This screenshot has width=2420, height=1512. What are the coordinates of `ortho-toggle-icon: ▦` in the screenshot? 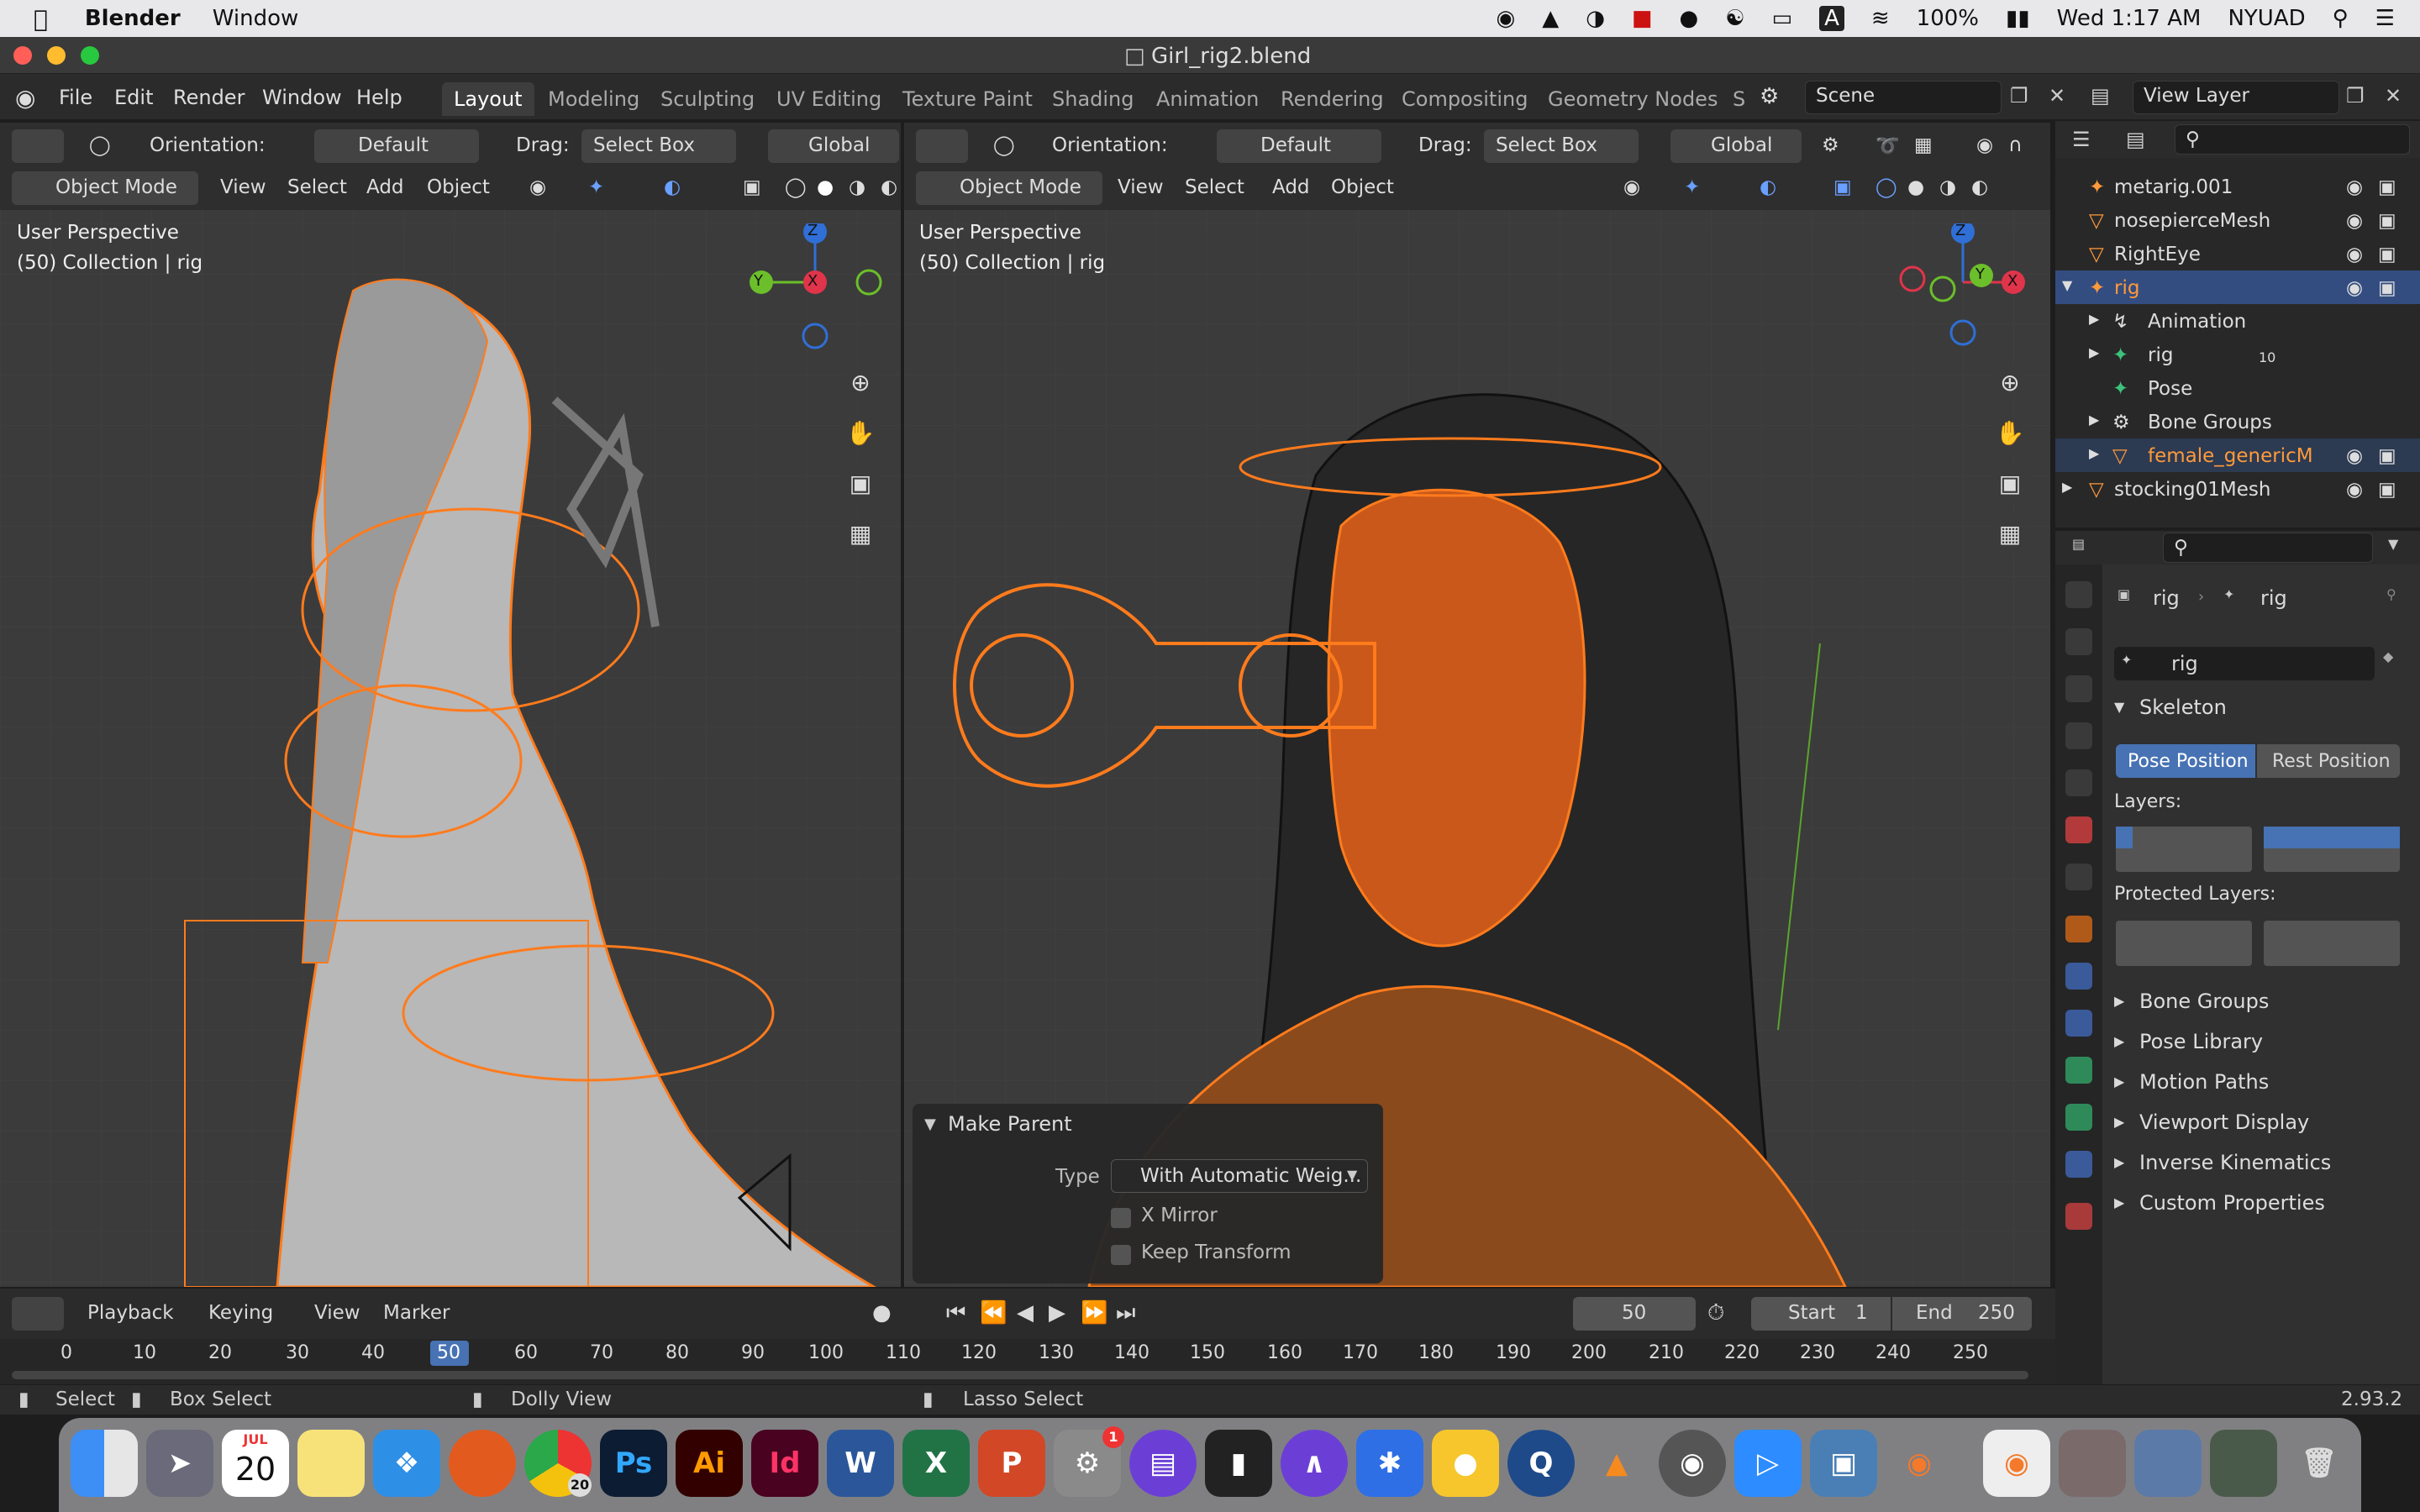 It's located at (2010, 534).